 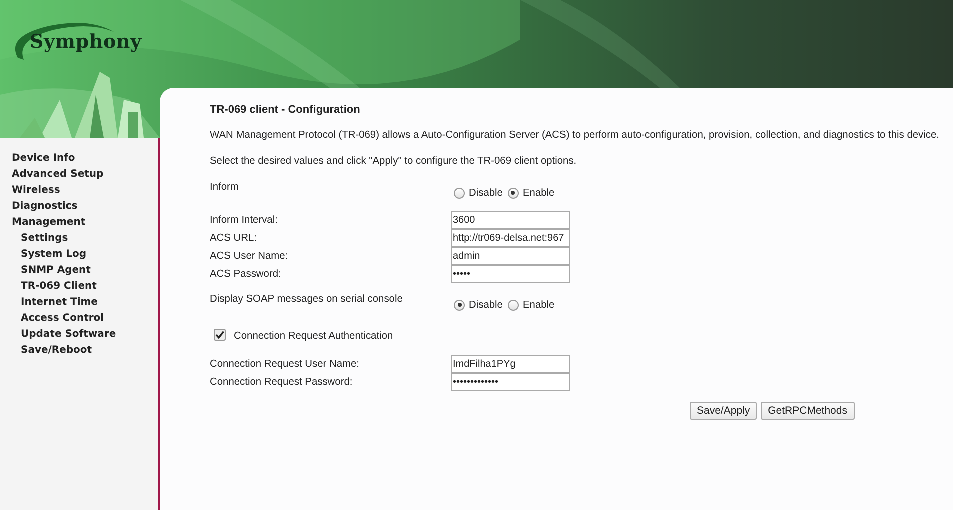 I want to click on logo-text: Symphony, so click(x=86, y=42).